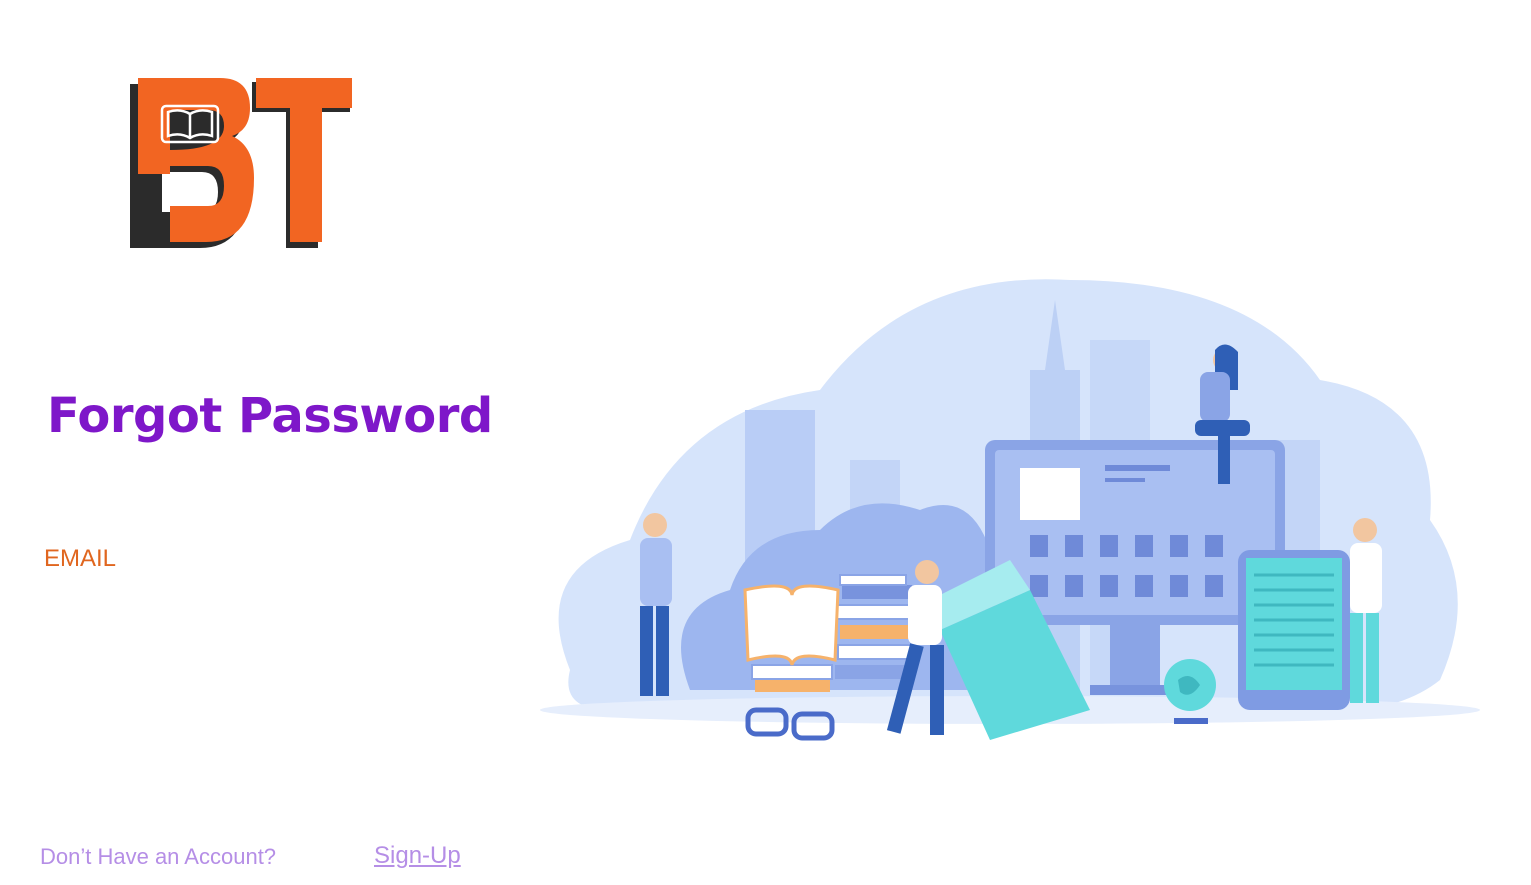 Image resolution: width=1531 pixels, height=885 pixels. What do you see at coordinates (241, 165) in the screenshot?
I see `brand-logo` at bounding box center [241, 165].